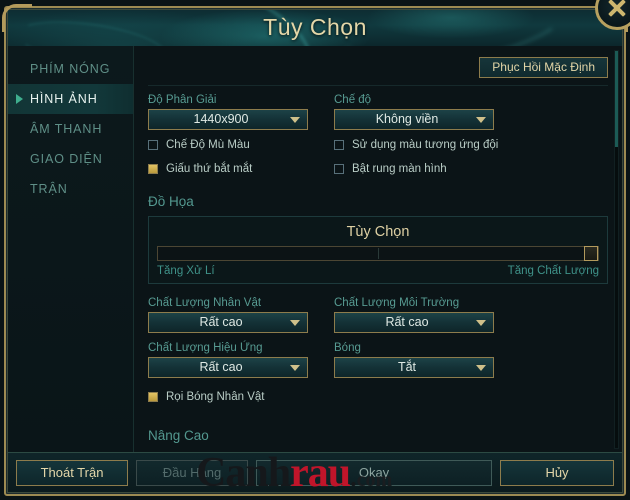  Describe the element at coordinates (17, 18) in the screenshot. I see `frame-corner-left` at that location.